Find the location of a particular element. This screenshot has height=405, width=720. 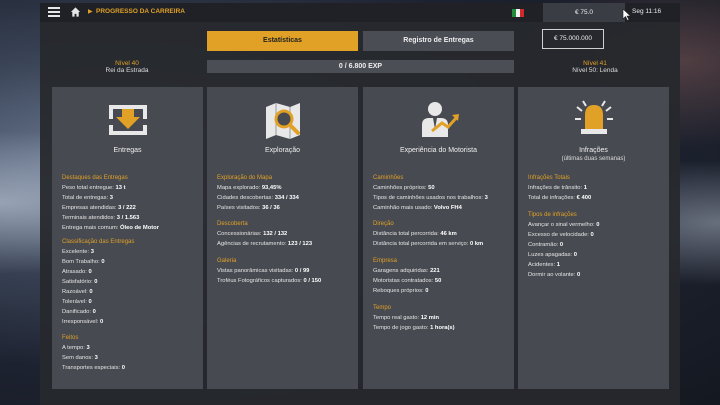

stat-row: Entrega mais comum: Óleo de Motor is located at coordinates (110, 228).